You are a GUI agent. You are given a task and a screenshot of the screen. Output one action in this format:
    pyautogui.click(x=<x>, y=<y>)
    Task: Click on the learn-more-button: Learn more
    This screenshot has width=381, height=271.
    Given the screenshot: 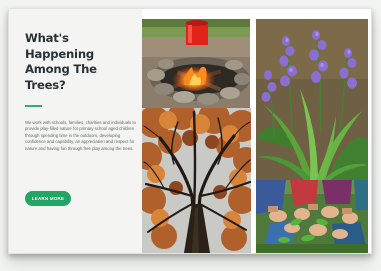 What is the action you would take?
    pyautogui.click(x=48, y=198)
    